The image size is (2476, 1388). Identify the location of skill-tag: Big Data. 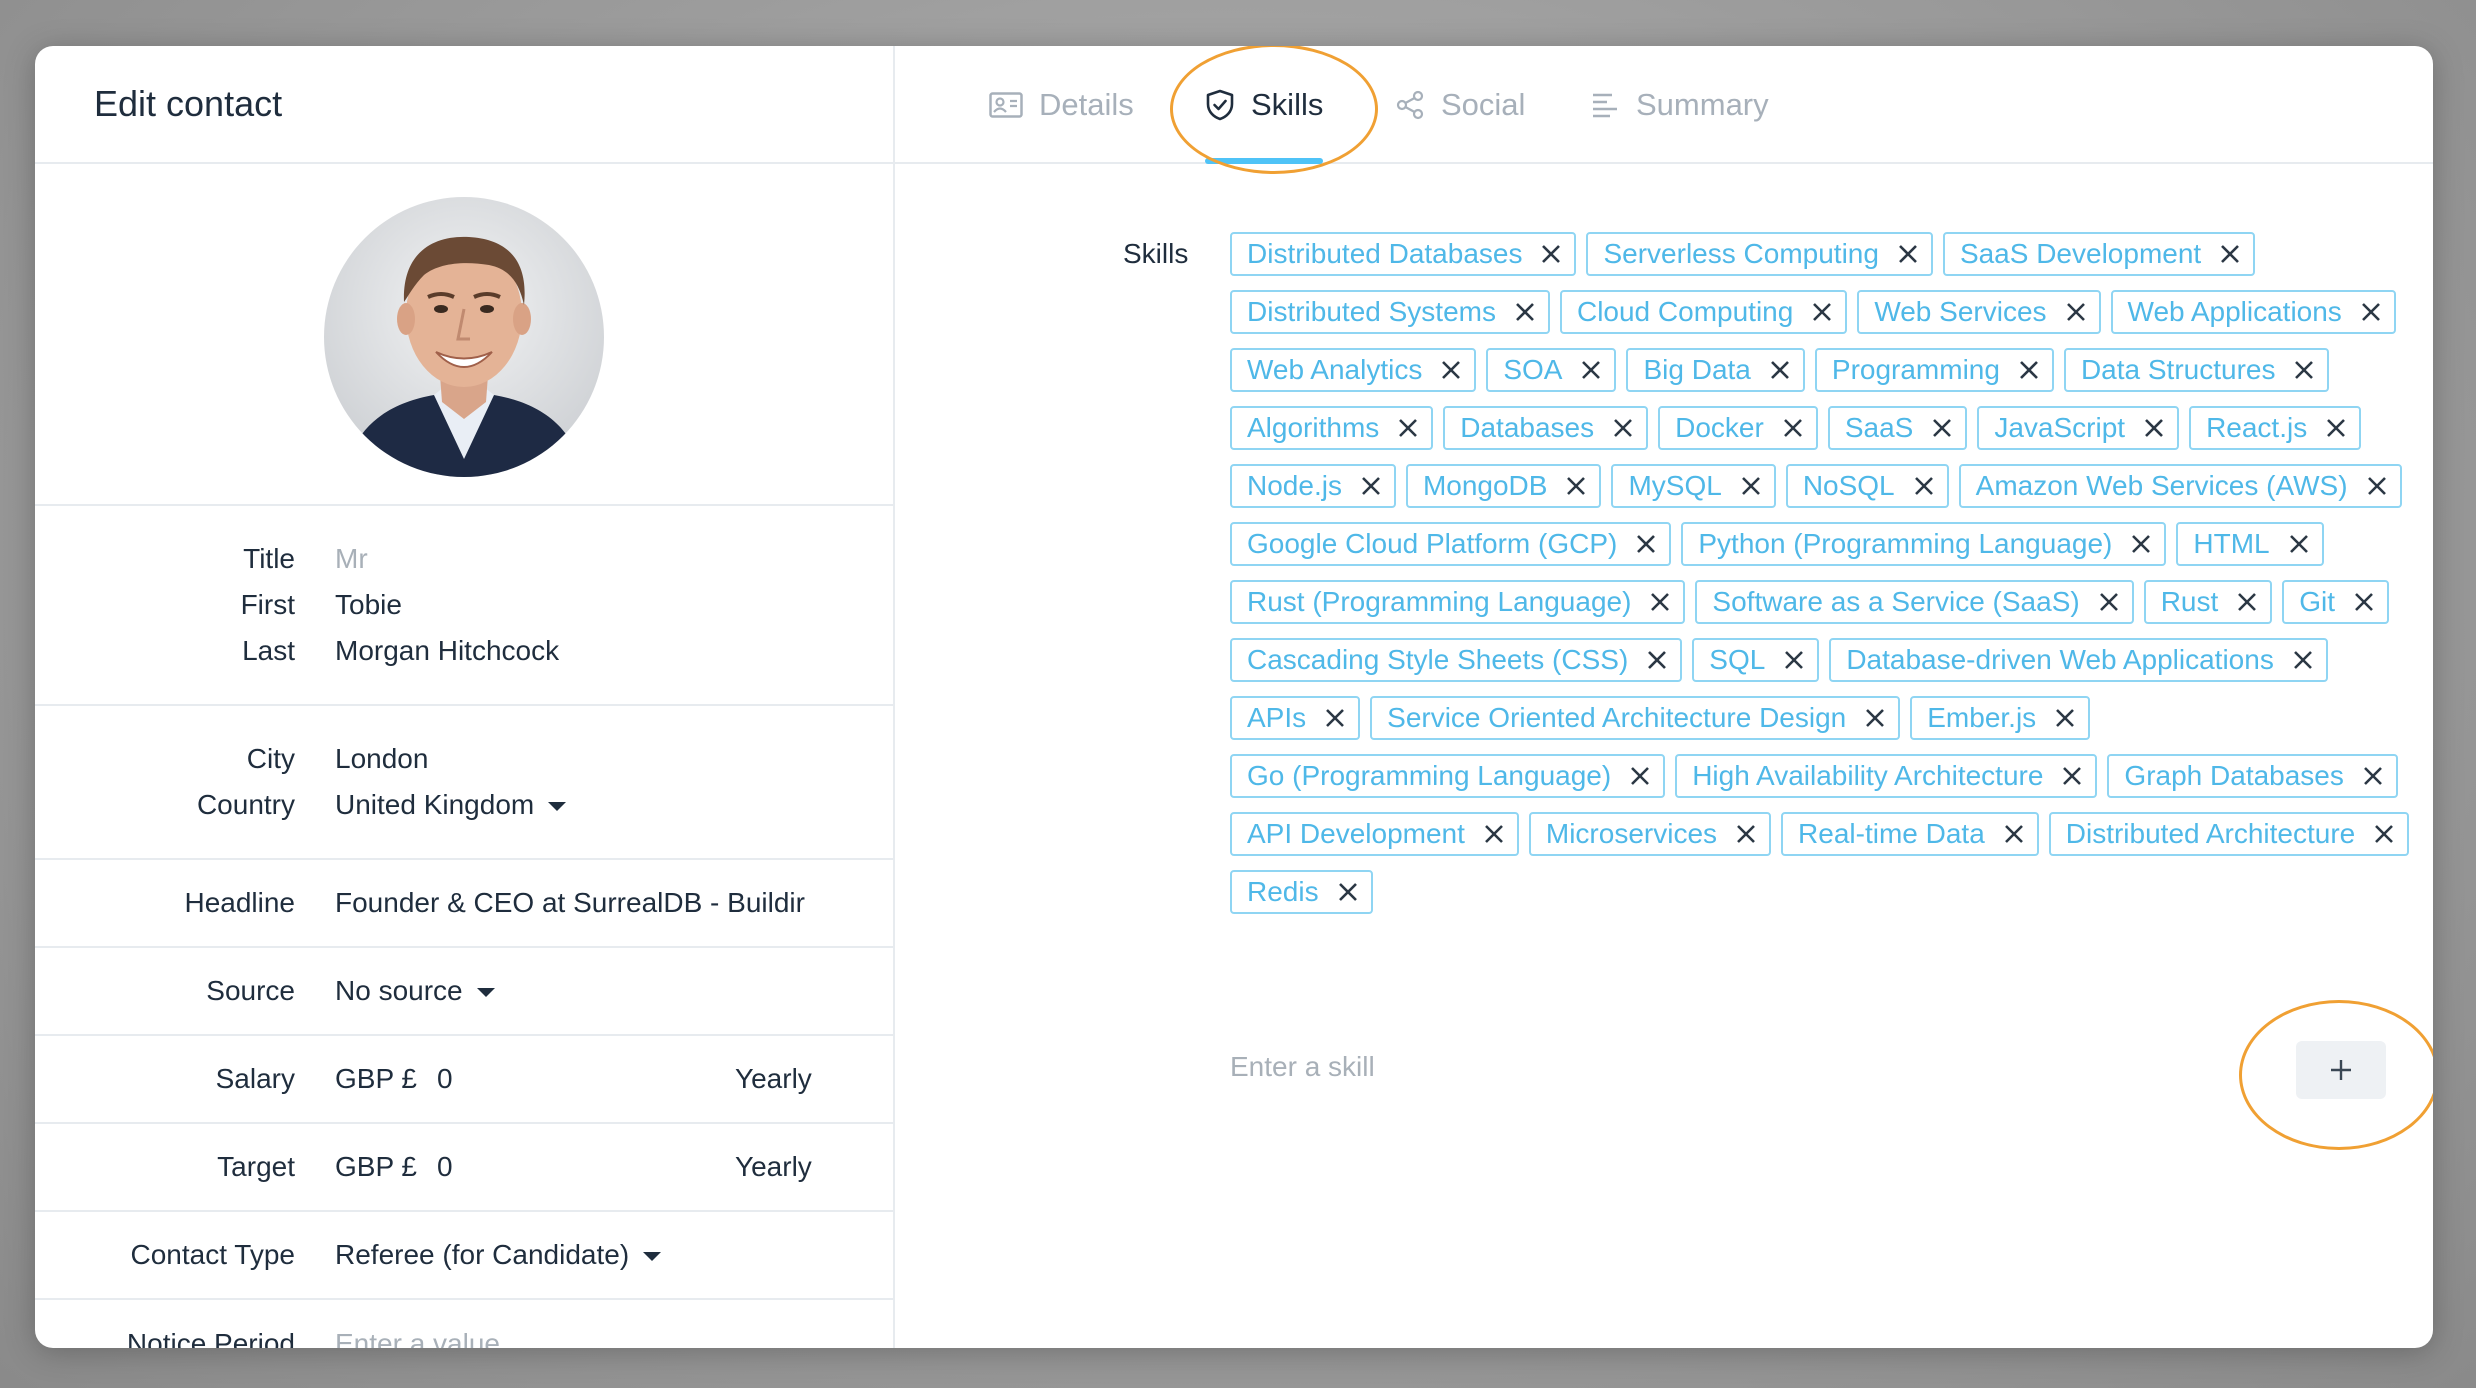
(1715, 370).